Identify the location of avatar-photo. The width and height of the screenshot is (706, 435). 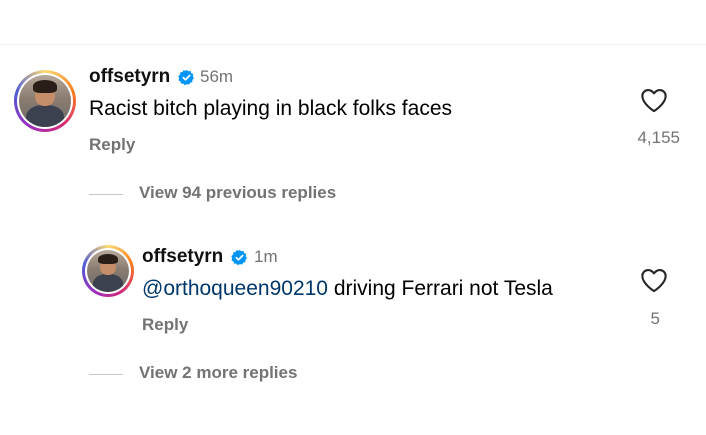
(45, 101).